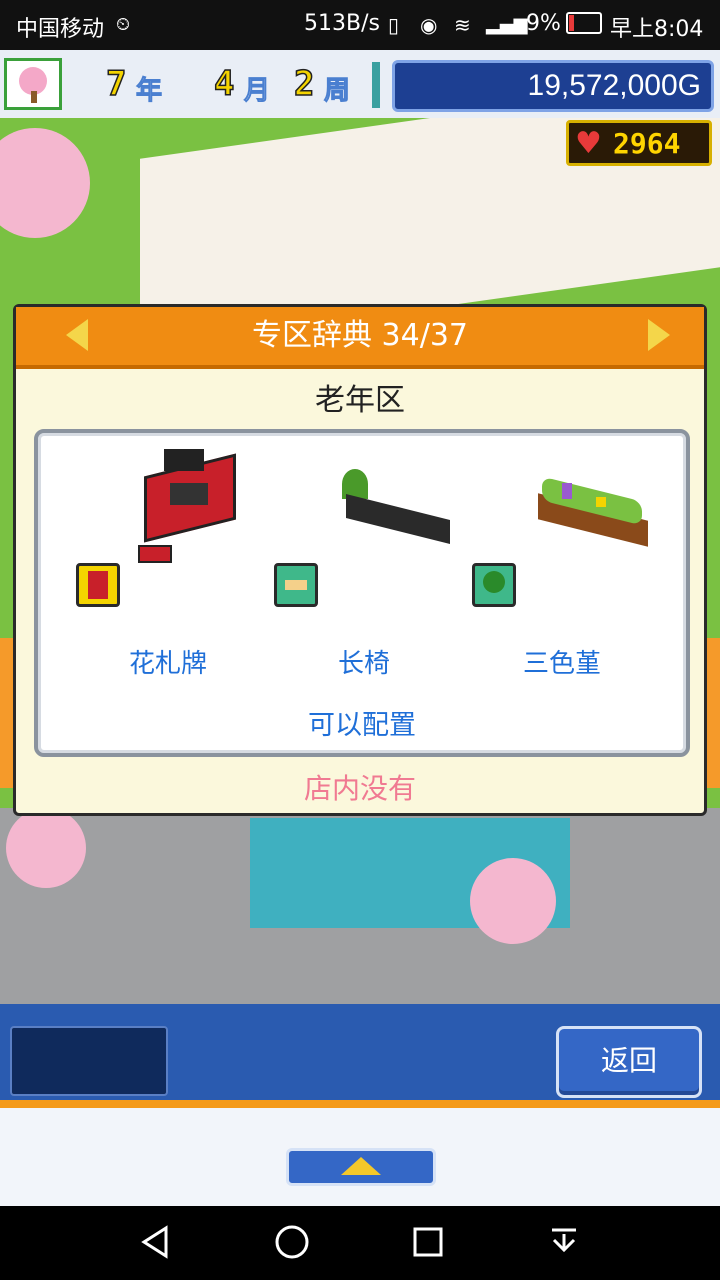 This screenshot has height=1280, width=720. What do you see at coordinates (561, 664) in the screenshot?
I see `item-label-pansy: 三色堇` at bounding box center [561, 664].